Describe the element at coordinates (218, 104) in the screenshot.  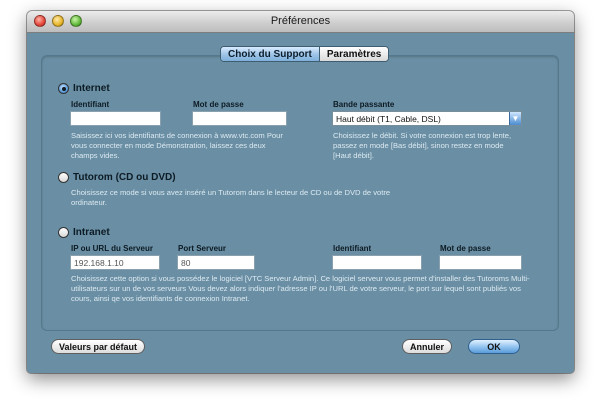
I see `internet-mot-de-passe-label: Mot de passe` at that location.